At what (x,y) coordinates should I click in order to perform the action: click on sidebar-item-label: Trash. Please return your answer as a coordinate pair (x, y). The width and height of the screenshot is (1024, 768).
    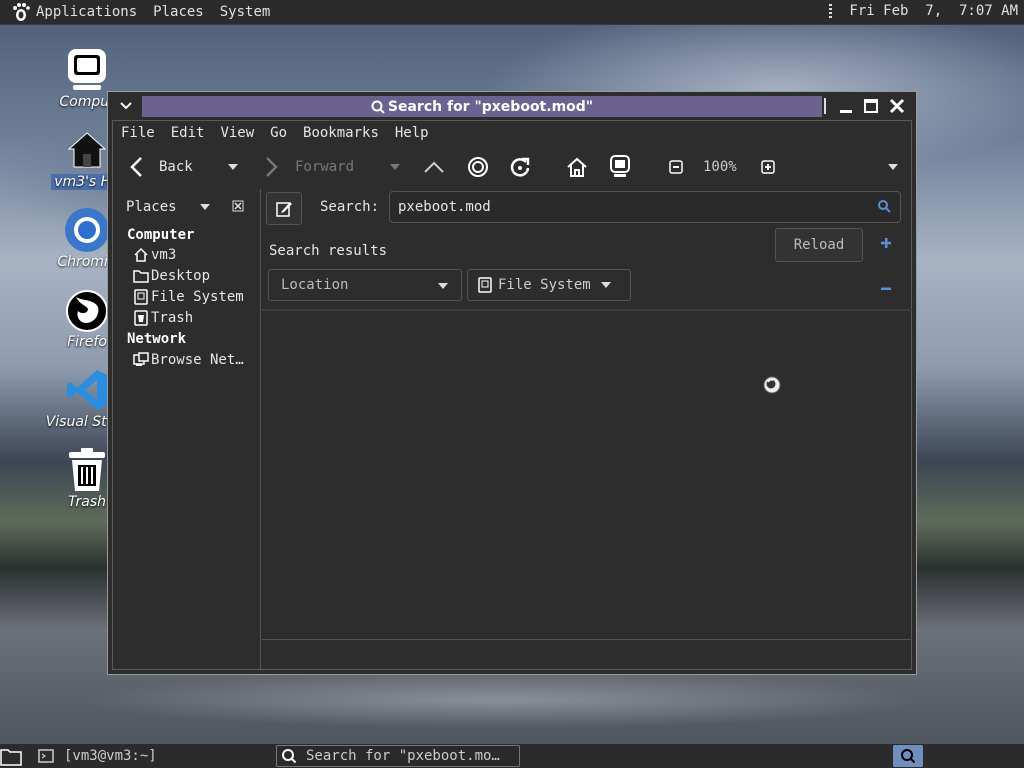
    Looking at the image, I should click on (172, 318).